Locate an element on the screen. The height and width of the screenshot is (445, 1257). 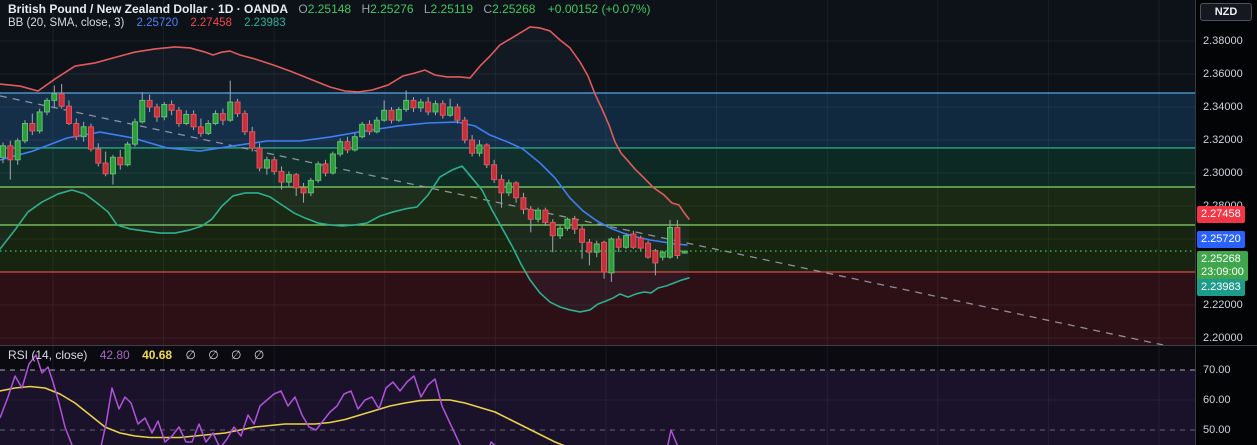
open-value: 2.25148 is located at coordinates (329, 9).